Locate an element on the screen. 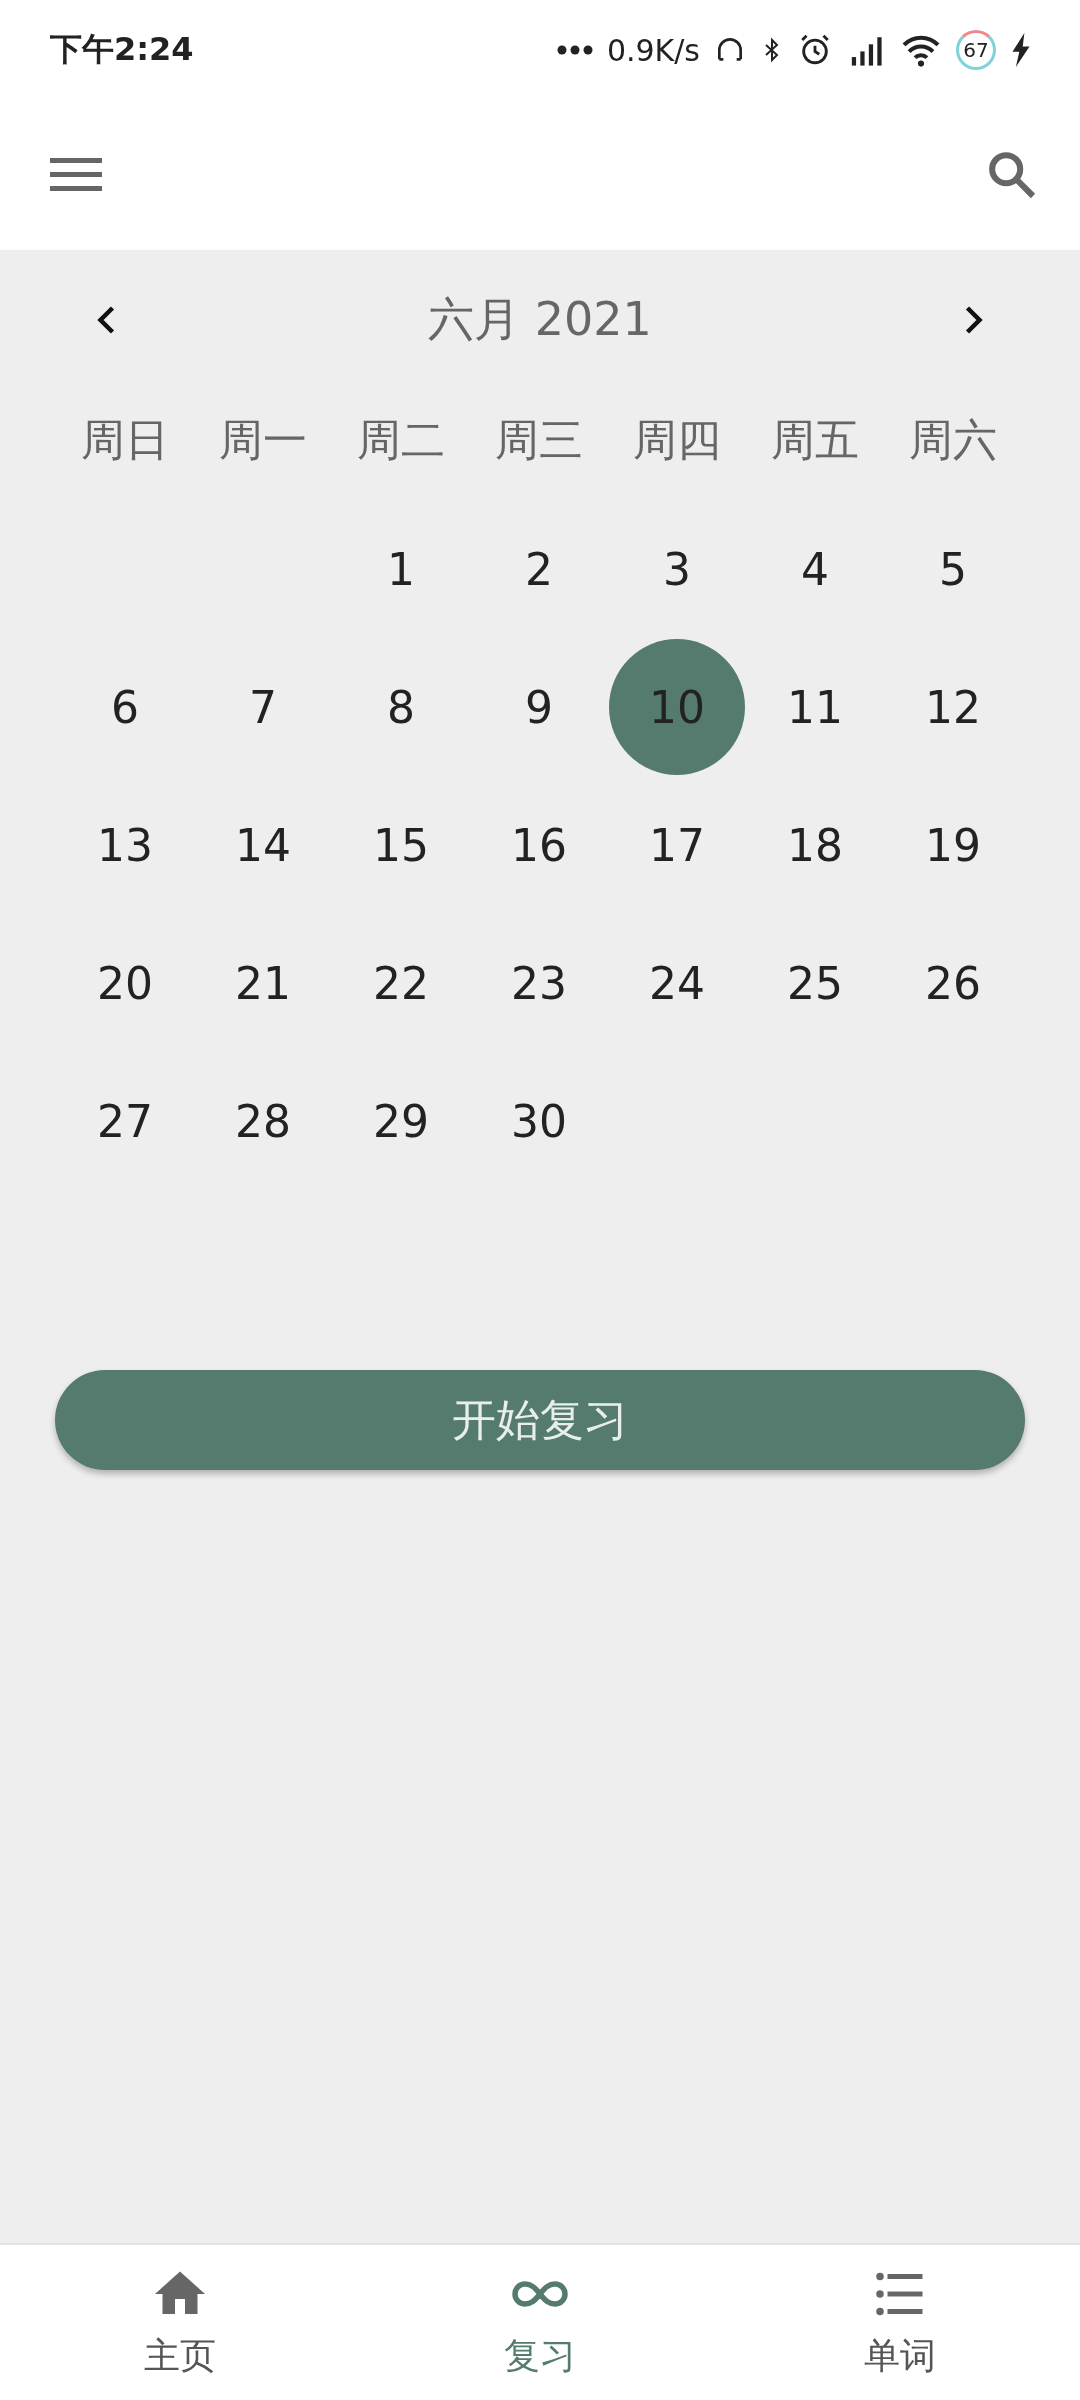 The width and height of the screenshot is (1080, 2400). menu-icon is located at coordinates (76, 175).